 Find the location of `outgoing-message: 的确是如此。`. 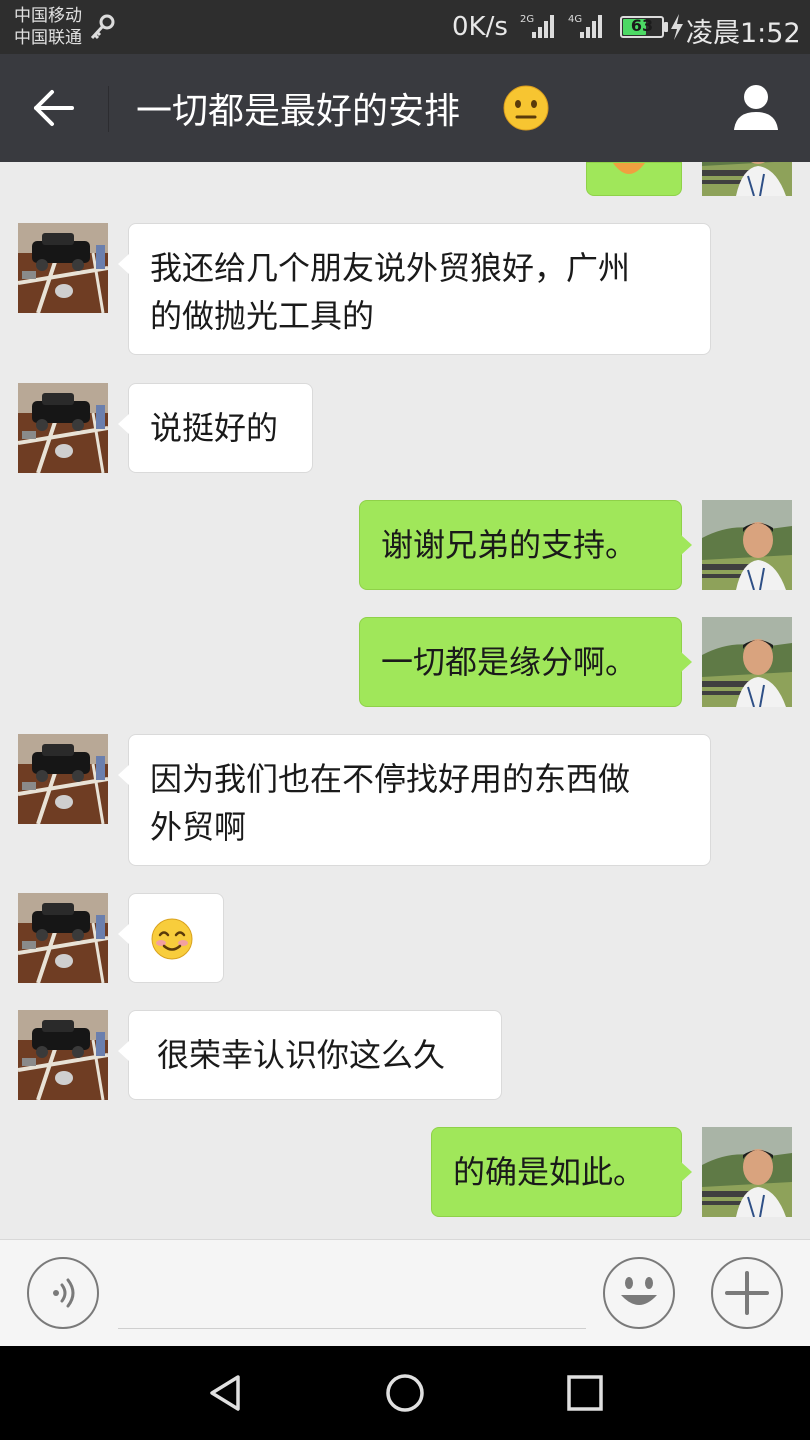

outgoing-message: 的确是如此。 is located at coordinates (561, 1172).